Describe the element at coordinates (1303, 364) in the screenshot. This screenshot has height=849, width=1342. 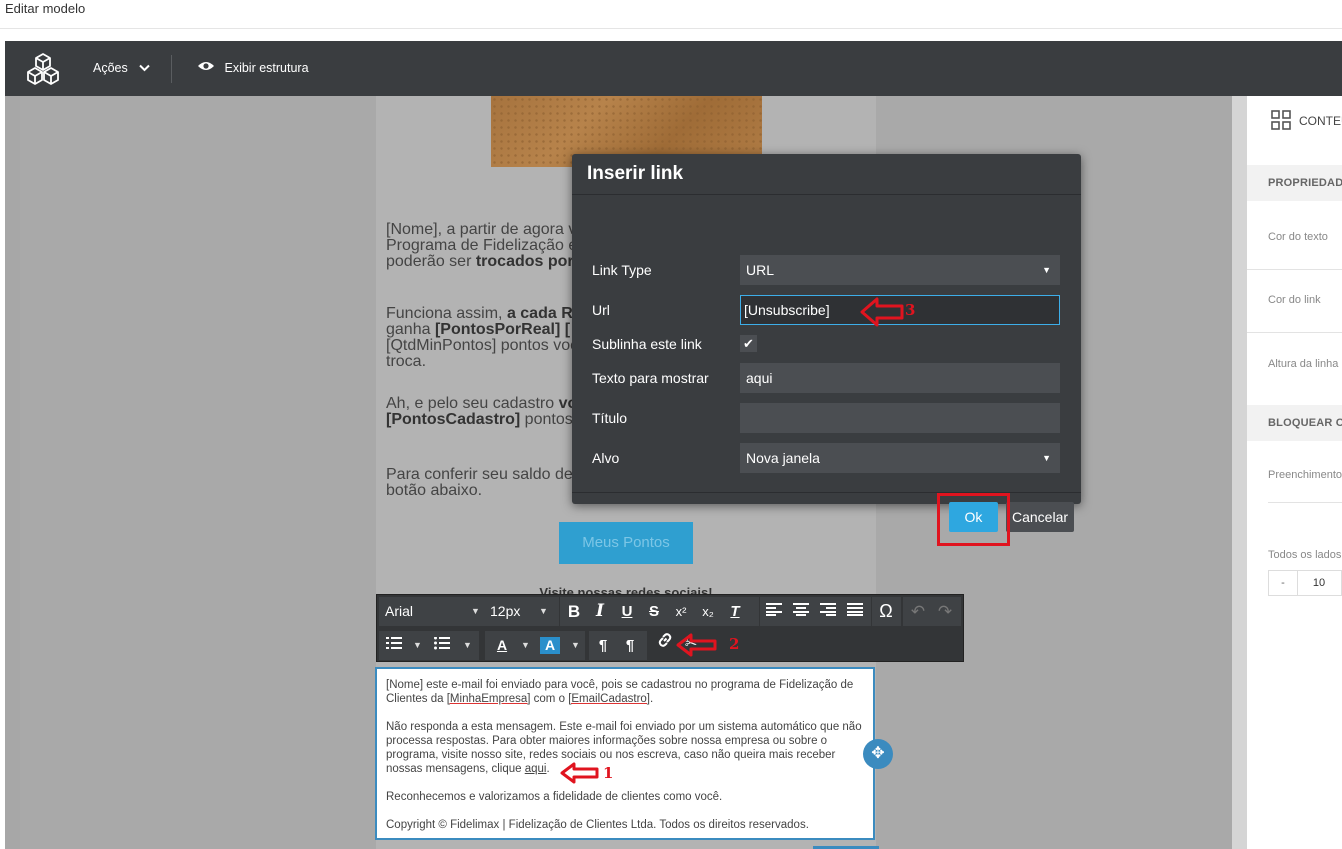
I see `line-height-label: Altura da linha` at that location.